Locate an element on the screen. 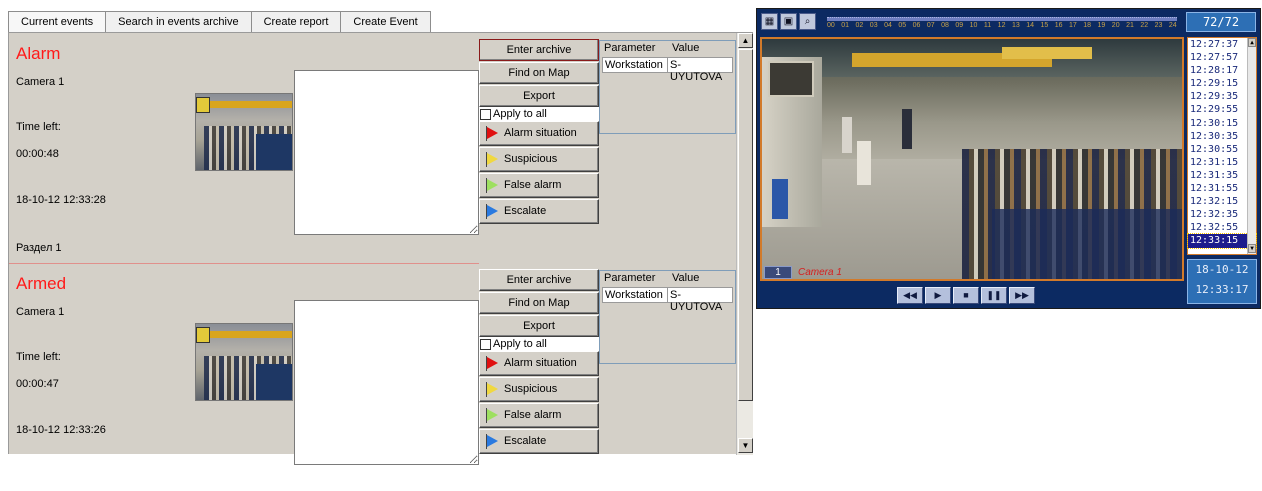  time-list-item: 12:31:35 is located at coordinates (1222, 175).